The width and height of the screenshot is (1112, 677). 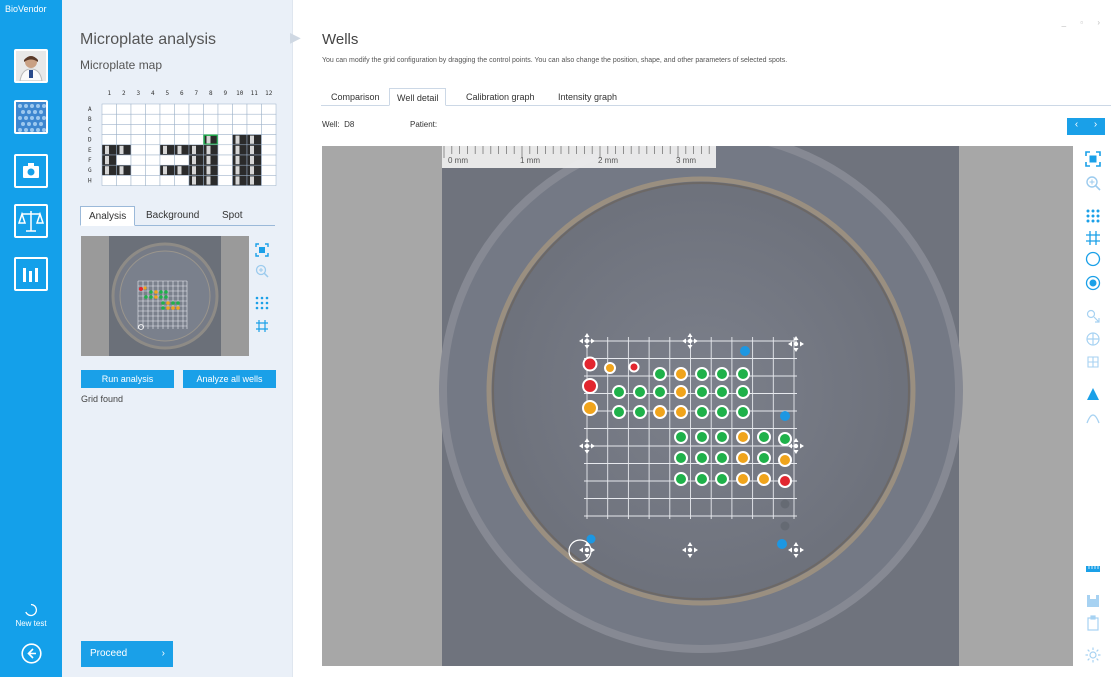 What do you see at coordinates (229, 379) in the screenshot?
I see `analyze-all-wells-button: Analyze all wells` at bounding box center [229, 379].